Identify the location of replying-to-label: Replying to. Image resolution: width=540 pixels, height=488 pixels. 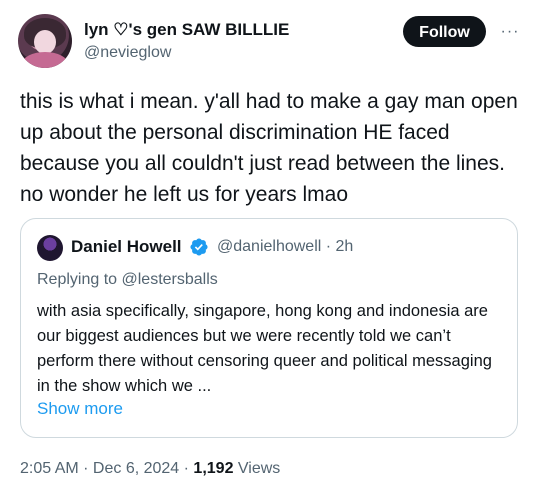
(79, 279).